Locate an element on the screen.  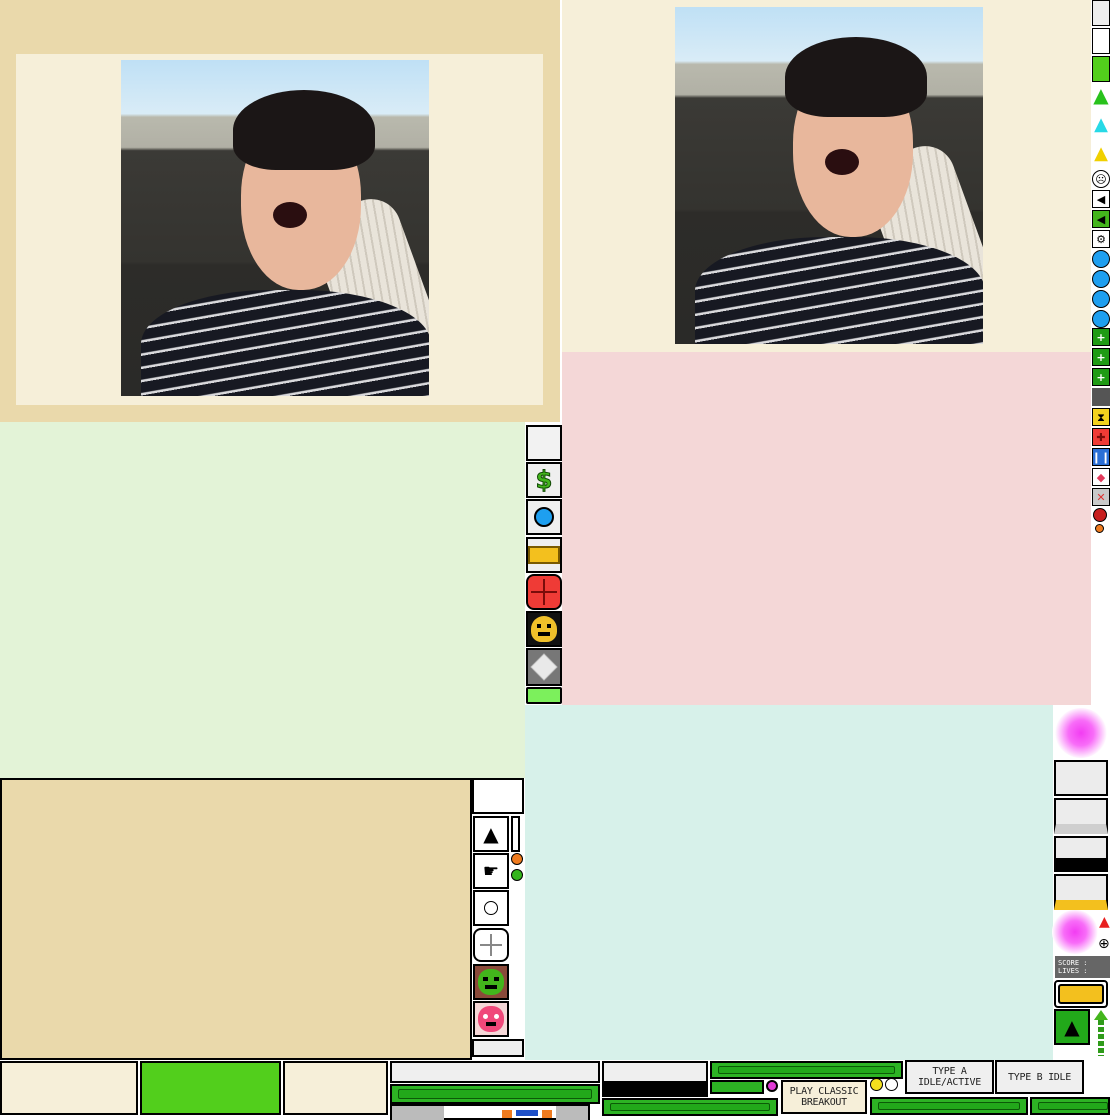
yellow-strip-button is located at coordinates (1081, 892).